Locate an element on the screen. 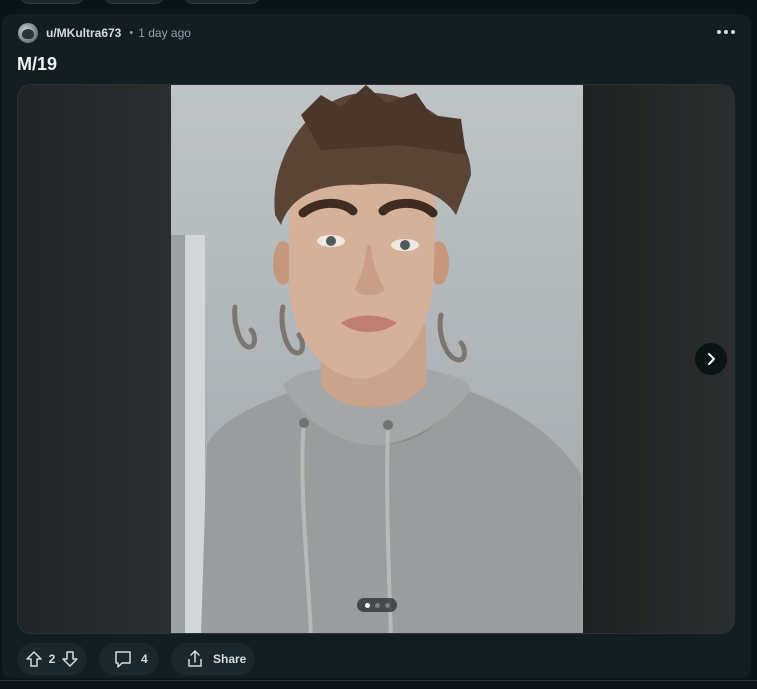  post-actions: 2 4 Share is located at coordinates (136, 659).